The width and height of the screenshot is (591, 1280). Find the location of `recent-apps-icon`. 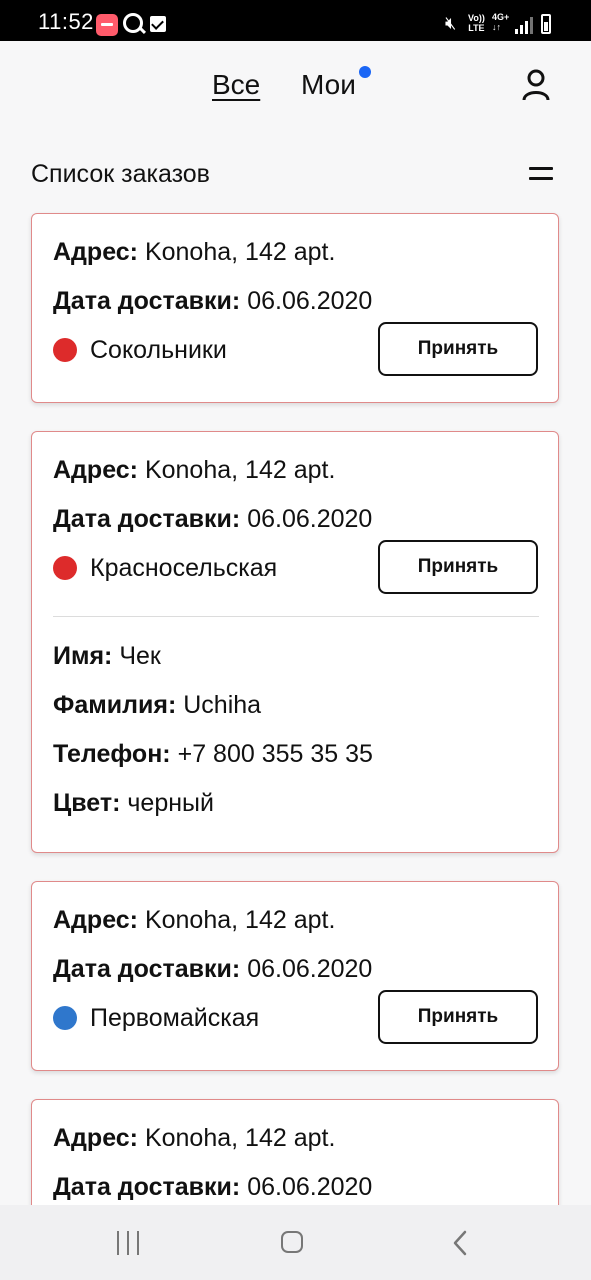

recent-apps-icon is located at coordinates (129, 1243).